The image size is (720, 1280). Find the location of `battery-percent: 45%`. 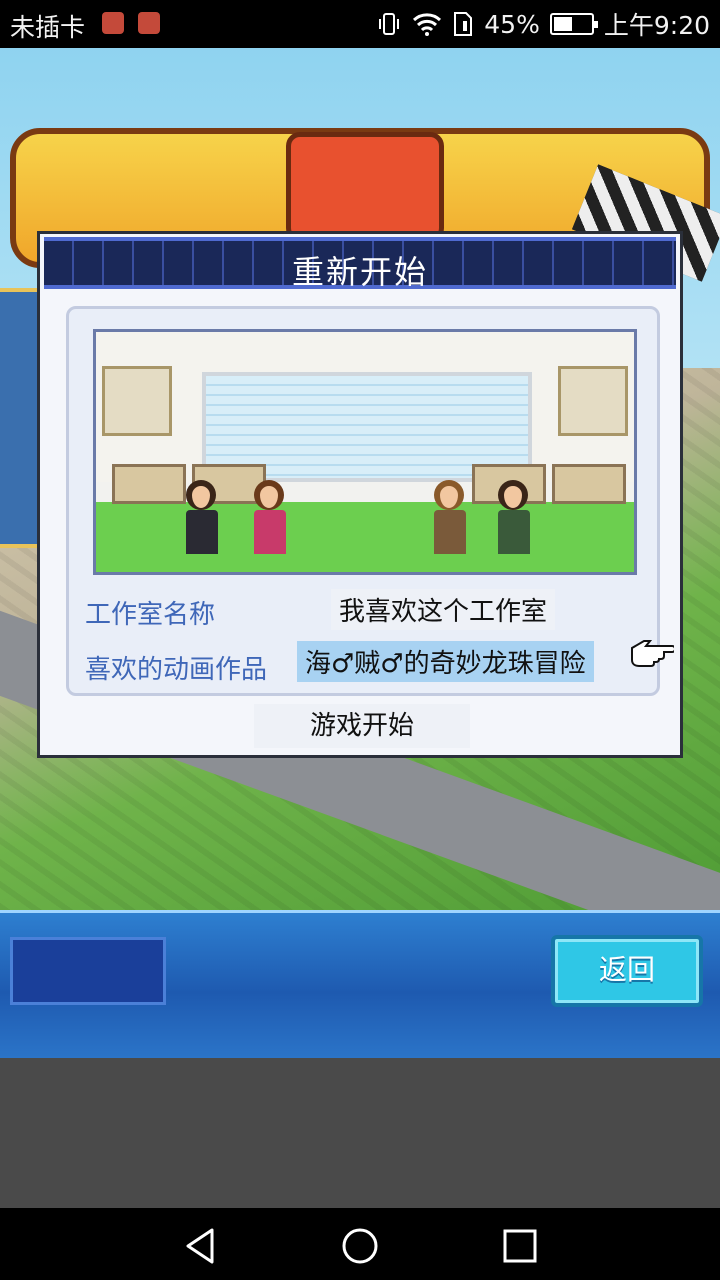

battery-percent: 45% is located at coordinates (512, 24).